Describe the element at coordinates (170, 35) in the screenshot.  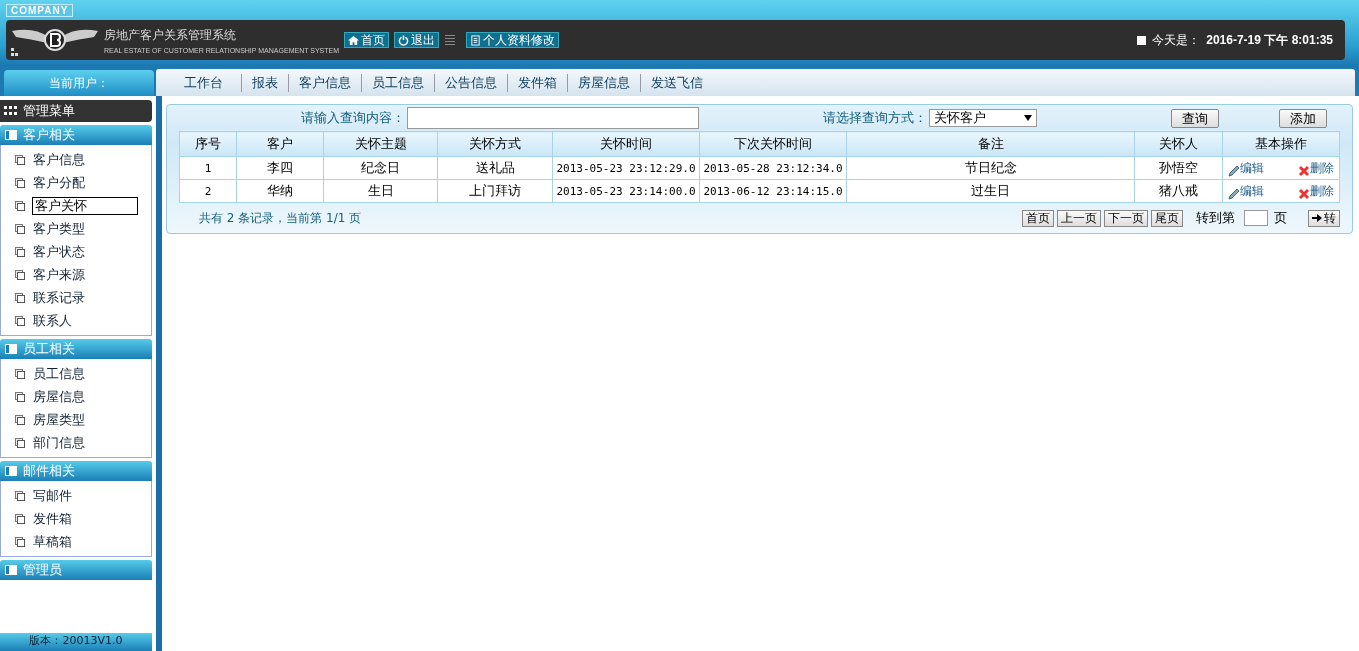
I see `system-title: 房地产客户关系管理系统` at that location.